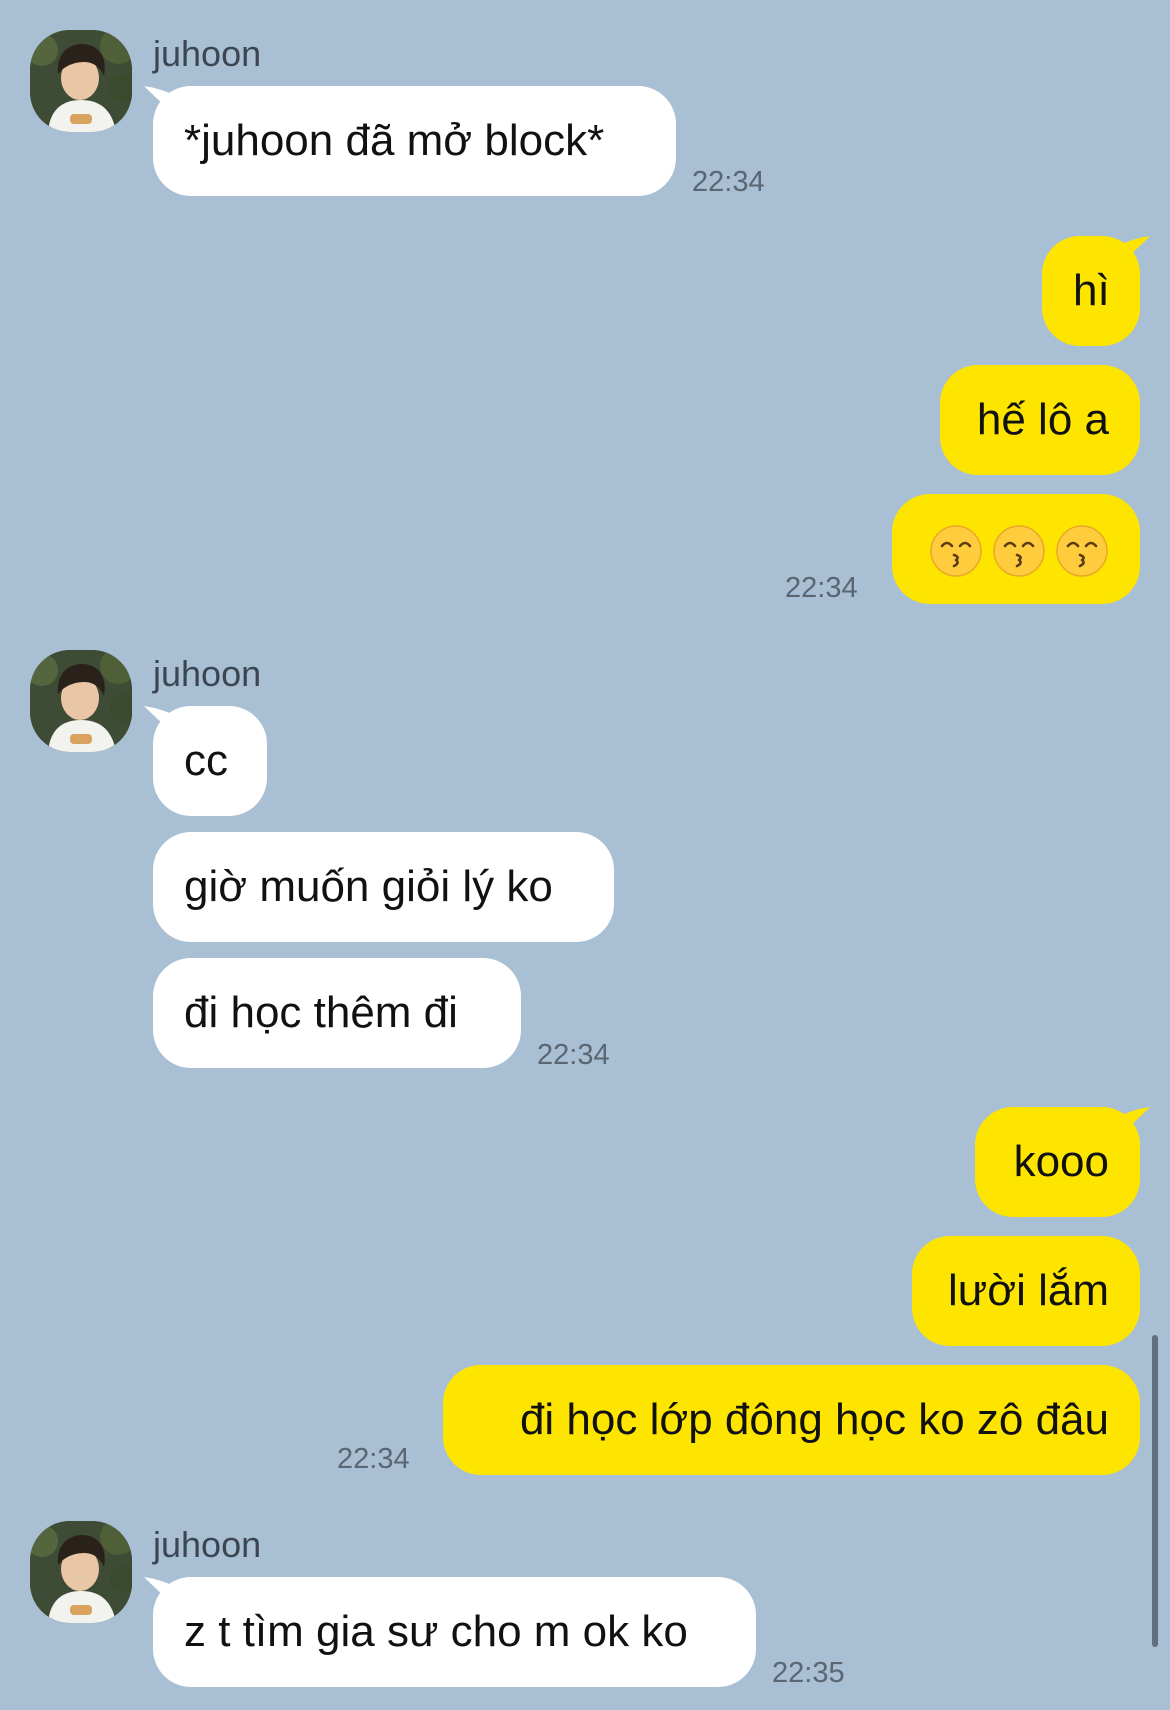  What do you see at coordinates (414, 141) in the screenshot?
I see `message-bubble: *juhoon đã mở block*` at bounding box center [414, 141].